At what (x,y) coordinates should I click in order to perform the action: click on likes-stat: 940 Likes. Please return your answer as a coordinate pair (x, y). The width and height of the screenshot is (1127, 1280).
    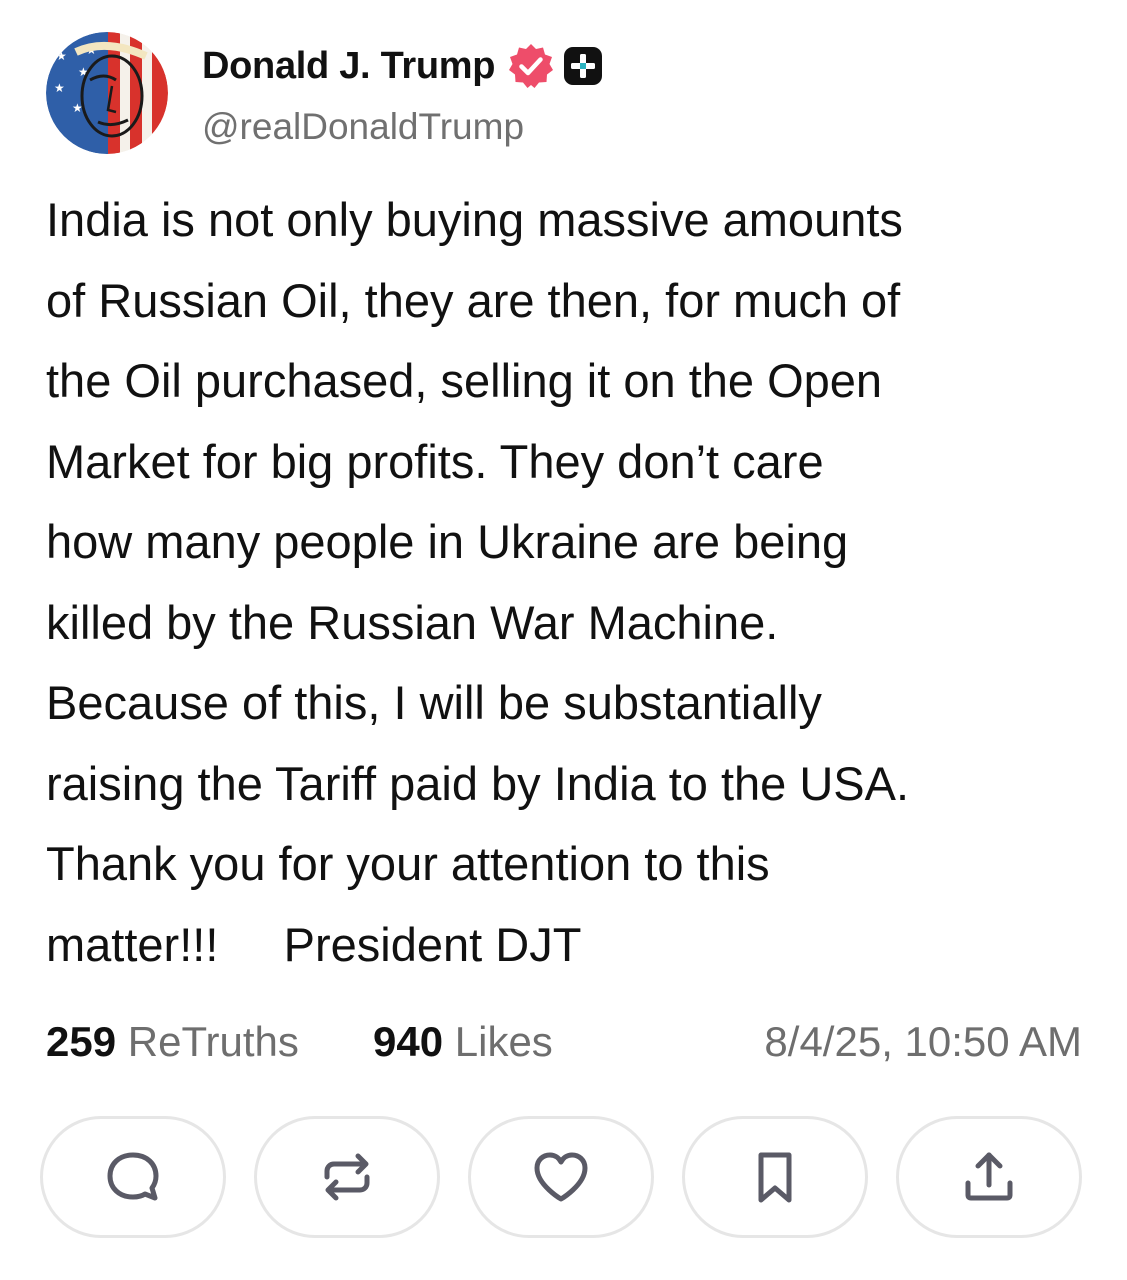
    Looking at the image, I should click on (463, 1042).